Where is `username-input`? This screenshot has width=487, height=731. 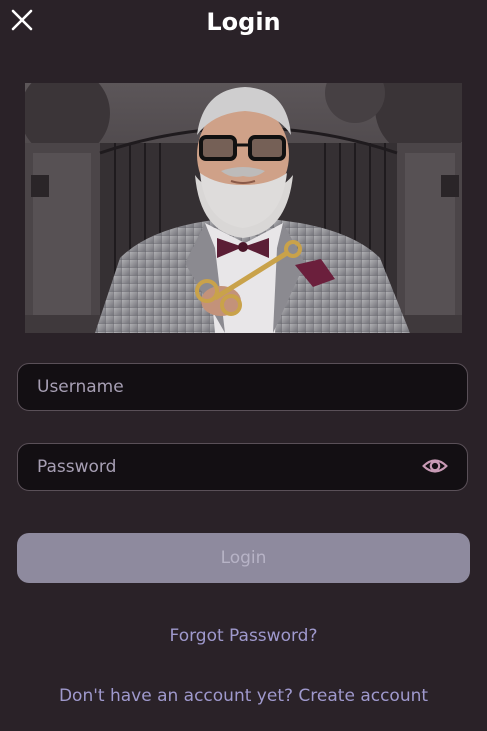 username-input is located at coordinates (227, 387).